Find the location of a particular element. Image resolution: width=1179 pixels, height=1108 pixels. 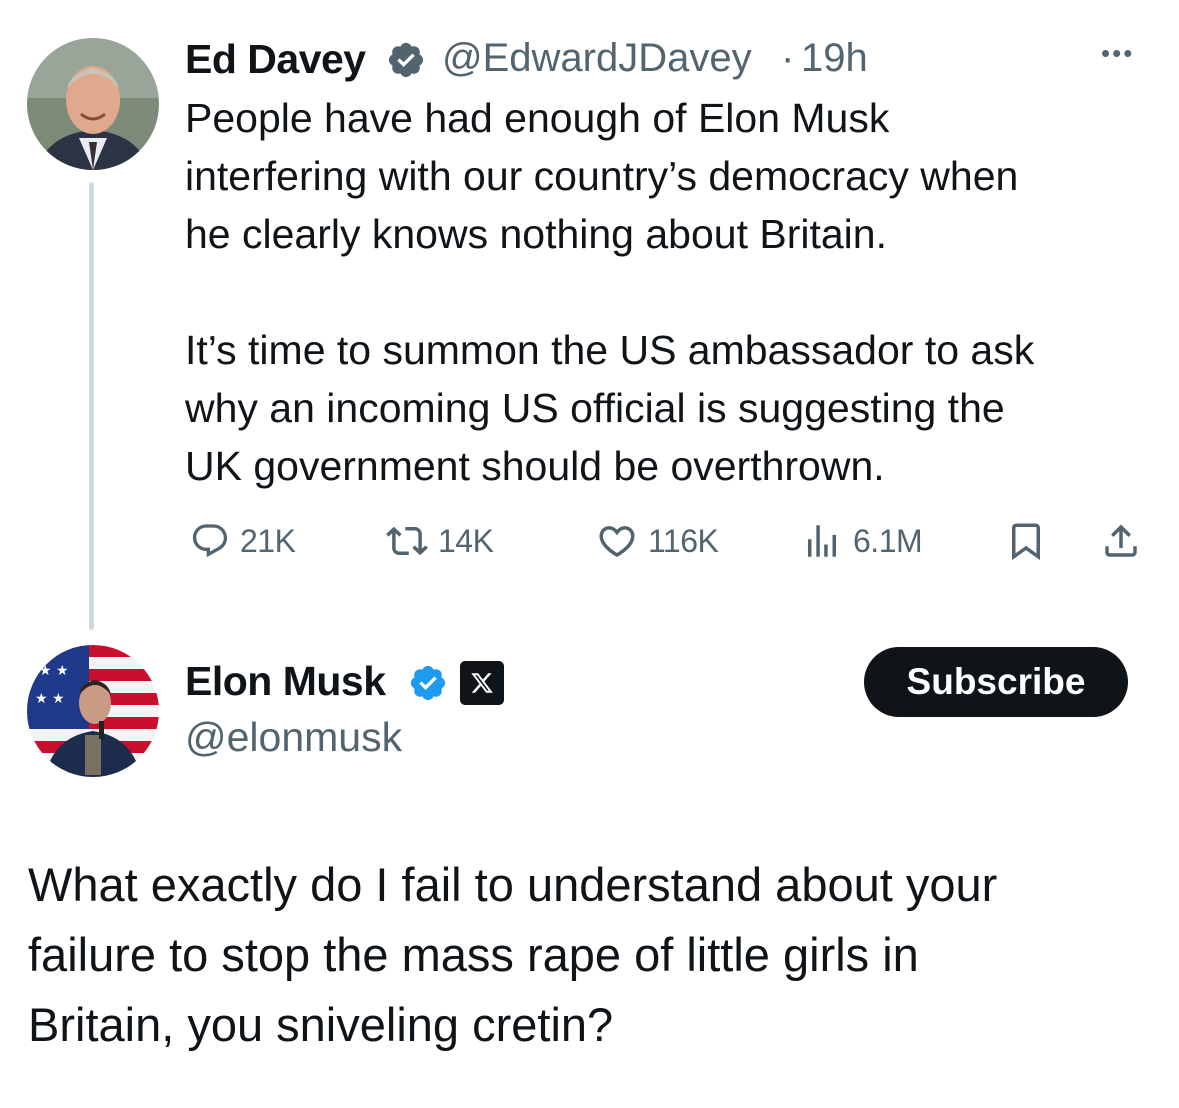

avatar-elon-musk: ★ ★ ★ ★ is located at coordinates (93, 711).